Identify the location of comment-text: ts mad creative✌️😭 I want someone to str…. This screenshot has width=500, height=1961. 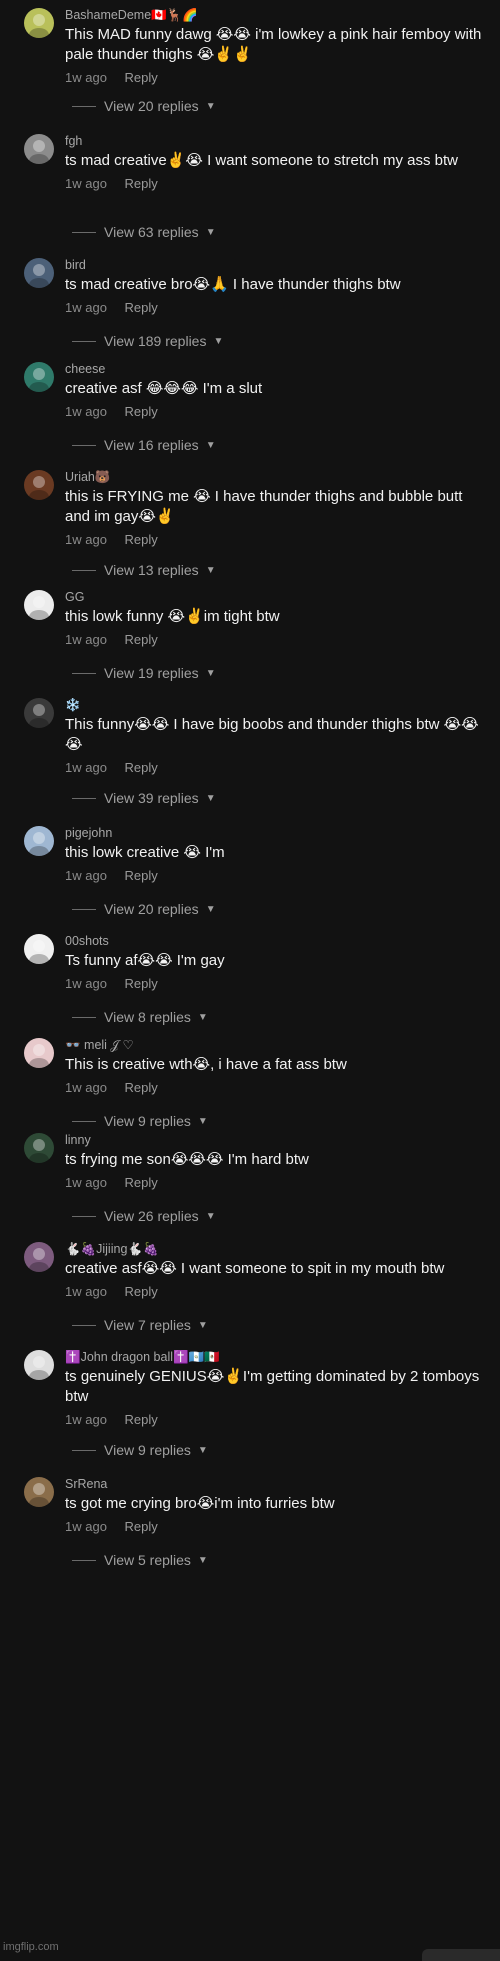
(262, 160).